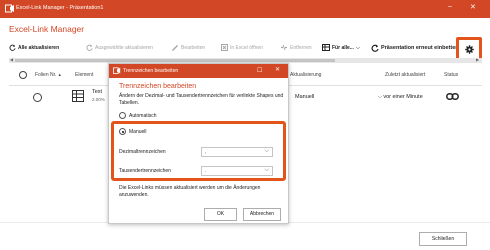 This screenshot has width=490, height=250. I want to click on dialog-title-bar: Trennzeichen bearbeiten ☐ ✕, so click(198, 71).